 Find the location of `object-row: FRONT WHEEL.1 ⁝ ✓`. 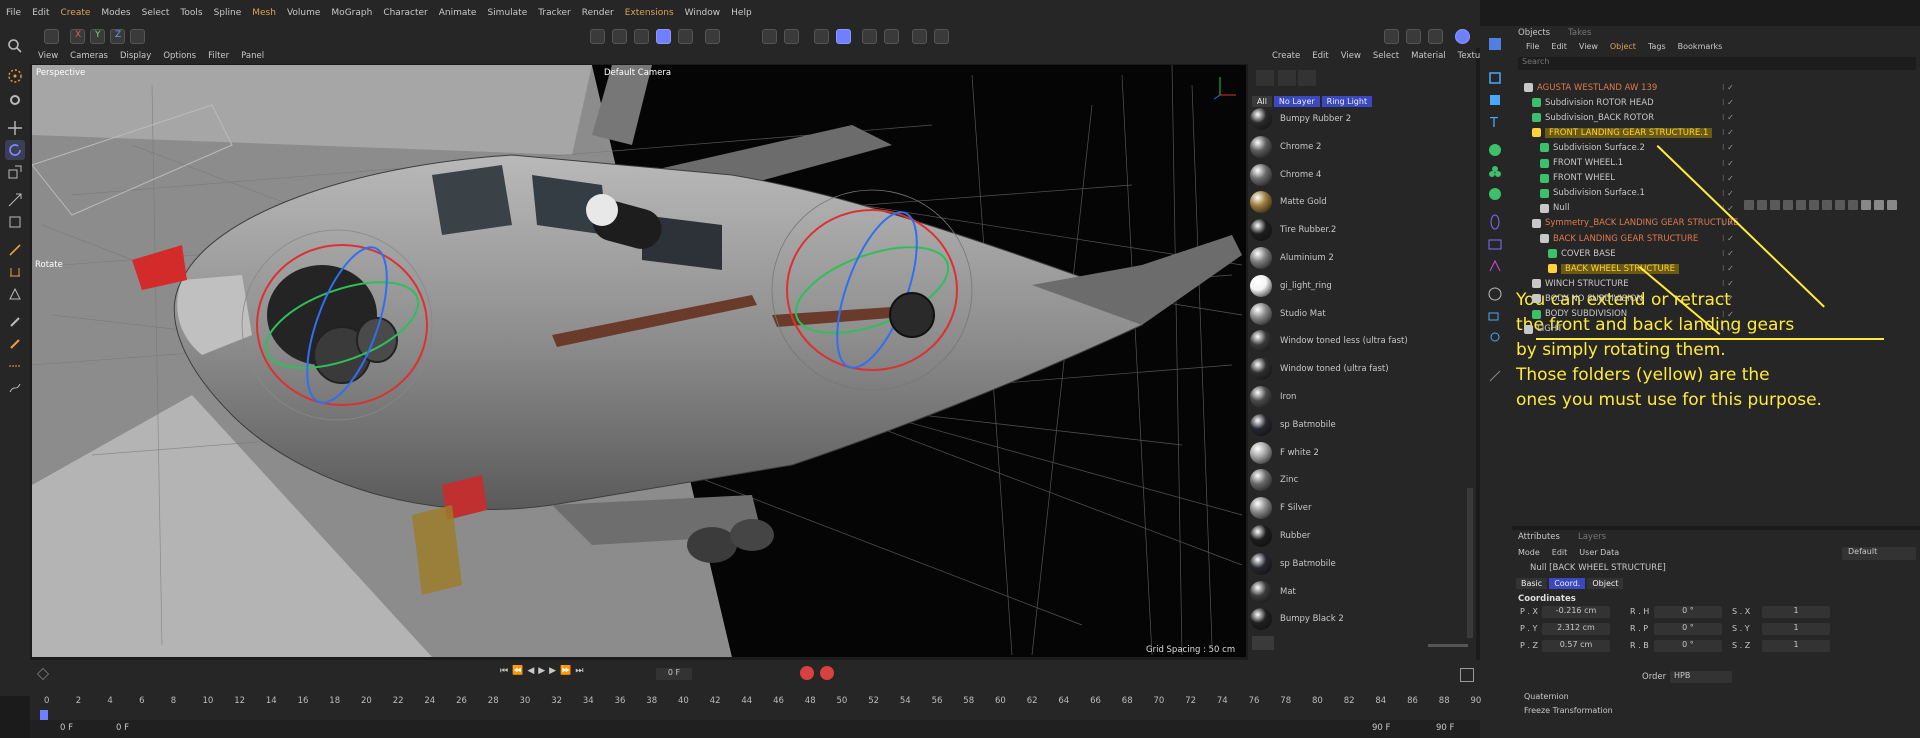

object-row: FRONT WHEEL.1 ⁝ ✓ is located at coordinates (1716, 163).